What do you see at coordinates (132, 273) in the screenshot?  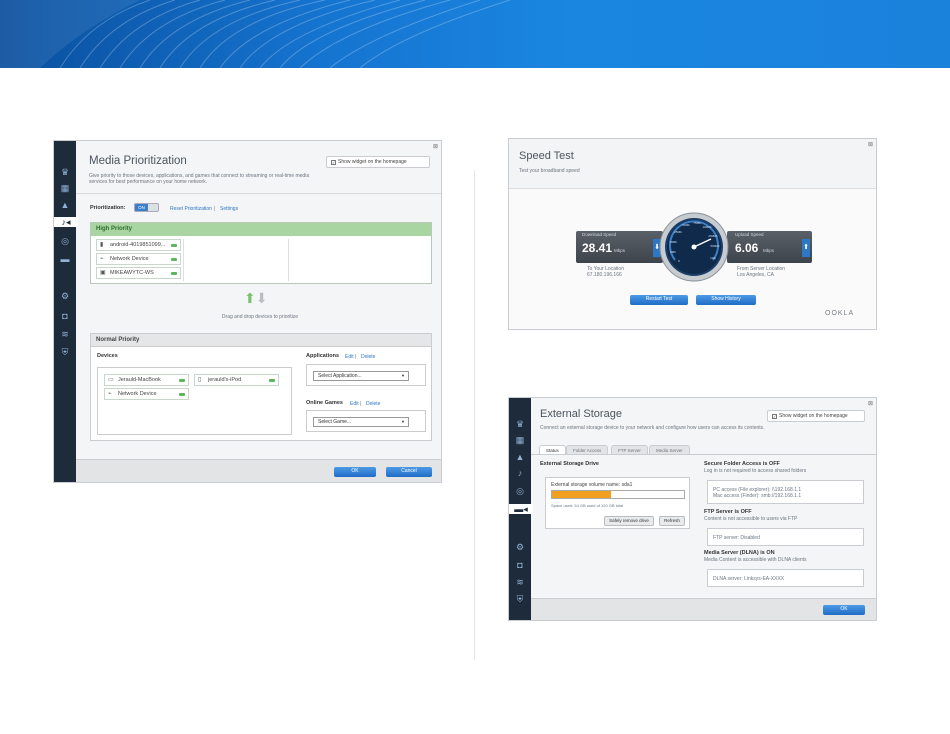 I see `device-name: MIKEAWYTC-WS` at bounding box center [132, 273].